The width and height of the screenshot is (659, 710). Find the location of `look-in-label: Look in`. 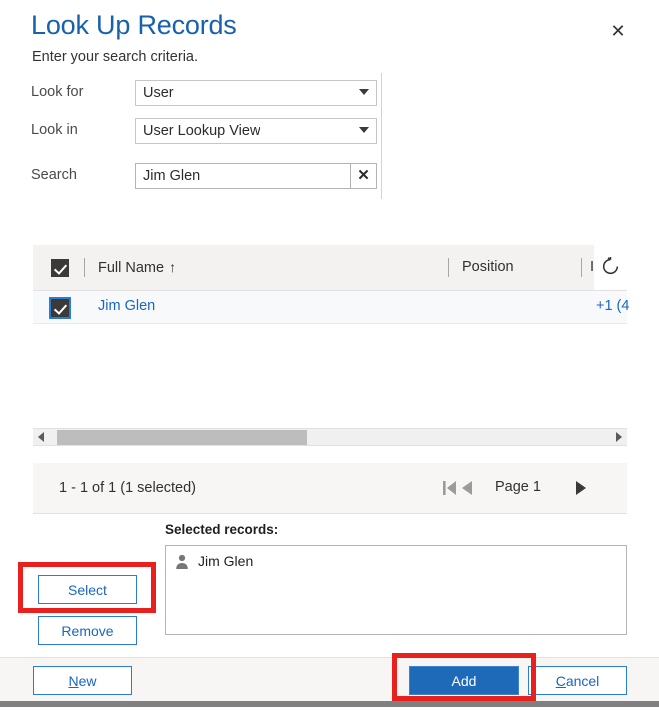

look-in-label: Look in is located at coordinates (54, 130).